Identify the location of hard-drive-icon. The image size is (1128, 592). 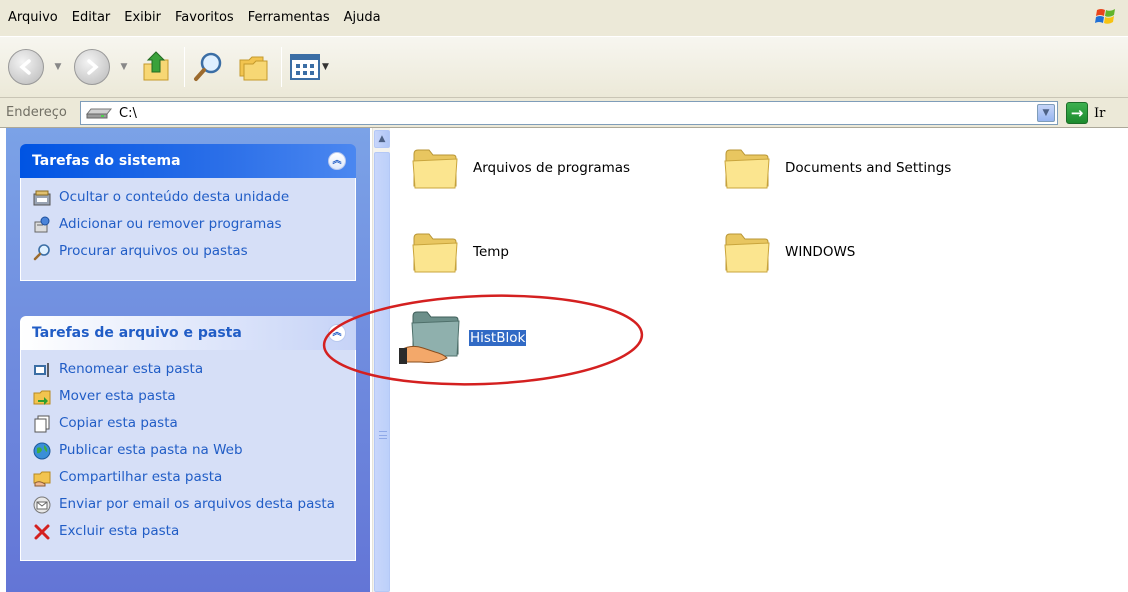
(99, 113).